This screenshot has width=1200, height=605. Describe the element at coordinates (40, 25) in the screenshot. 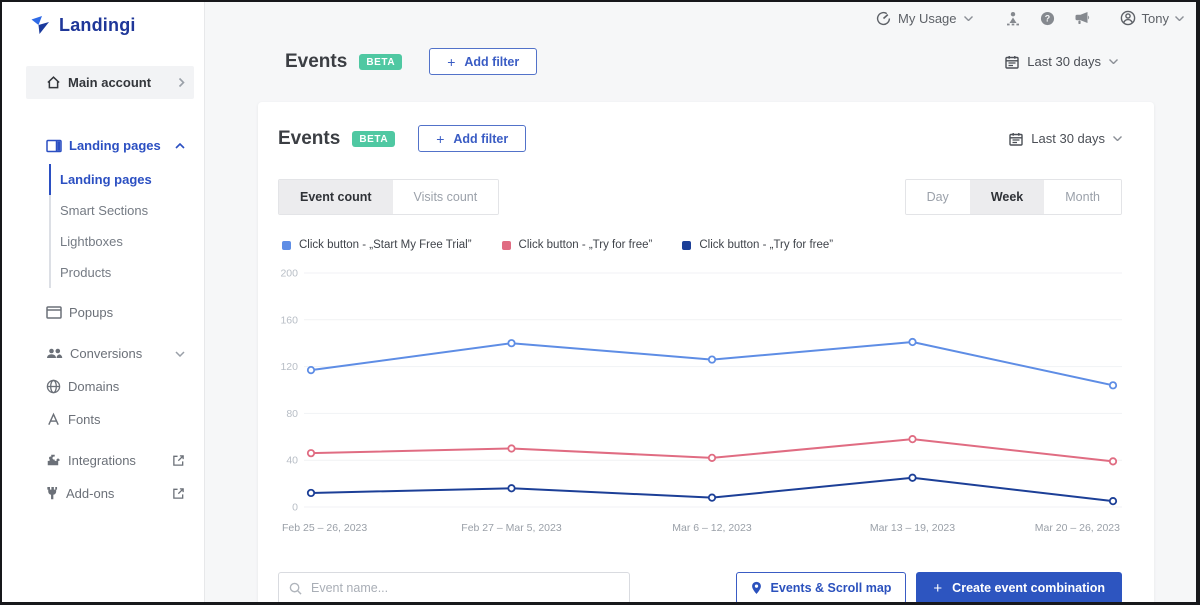

I see `landingi-logo-icon` at that location.